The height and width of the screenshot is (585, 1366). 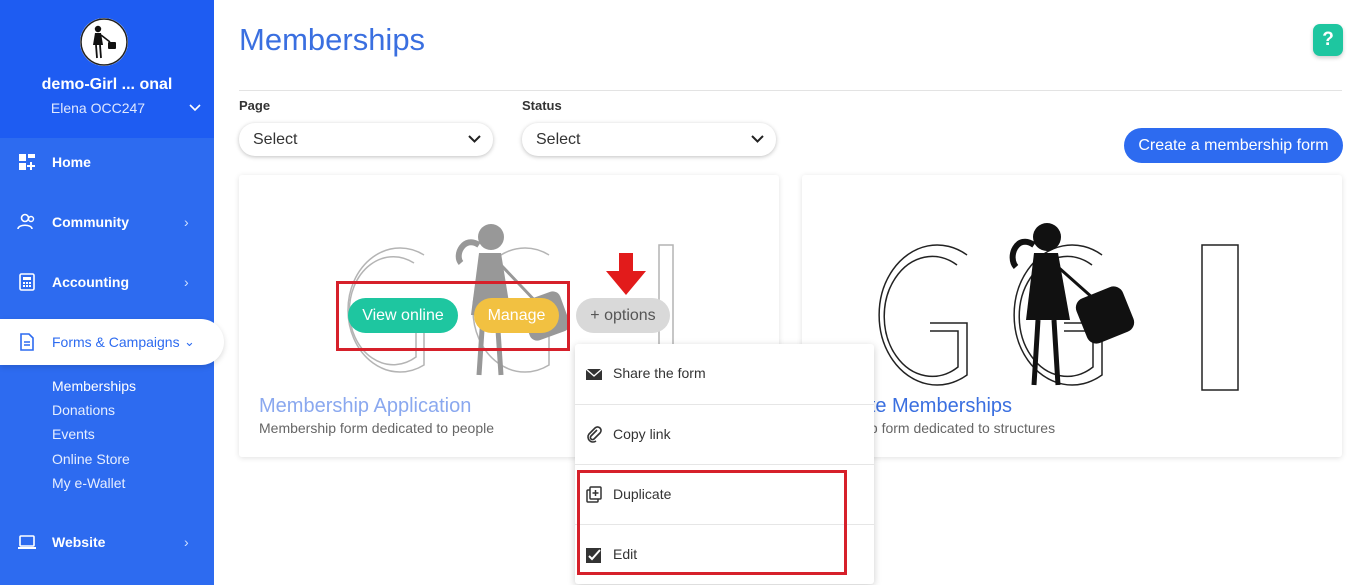 I want to click on nav-website: Website ›, so click(x=107, y=542).